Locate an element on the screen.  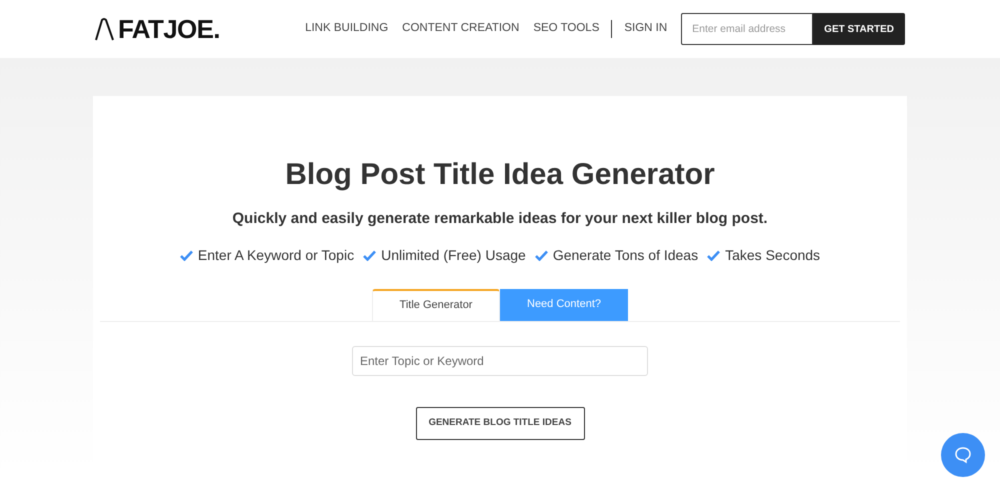
chat-icon is located at coordinates (963, 455).